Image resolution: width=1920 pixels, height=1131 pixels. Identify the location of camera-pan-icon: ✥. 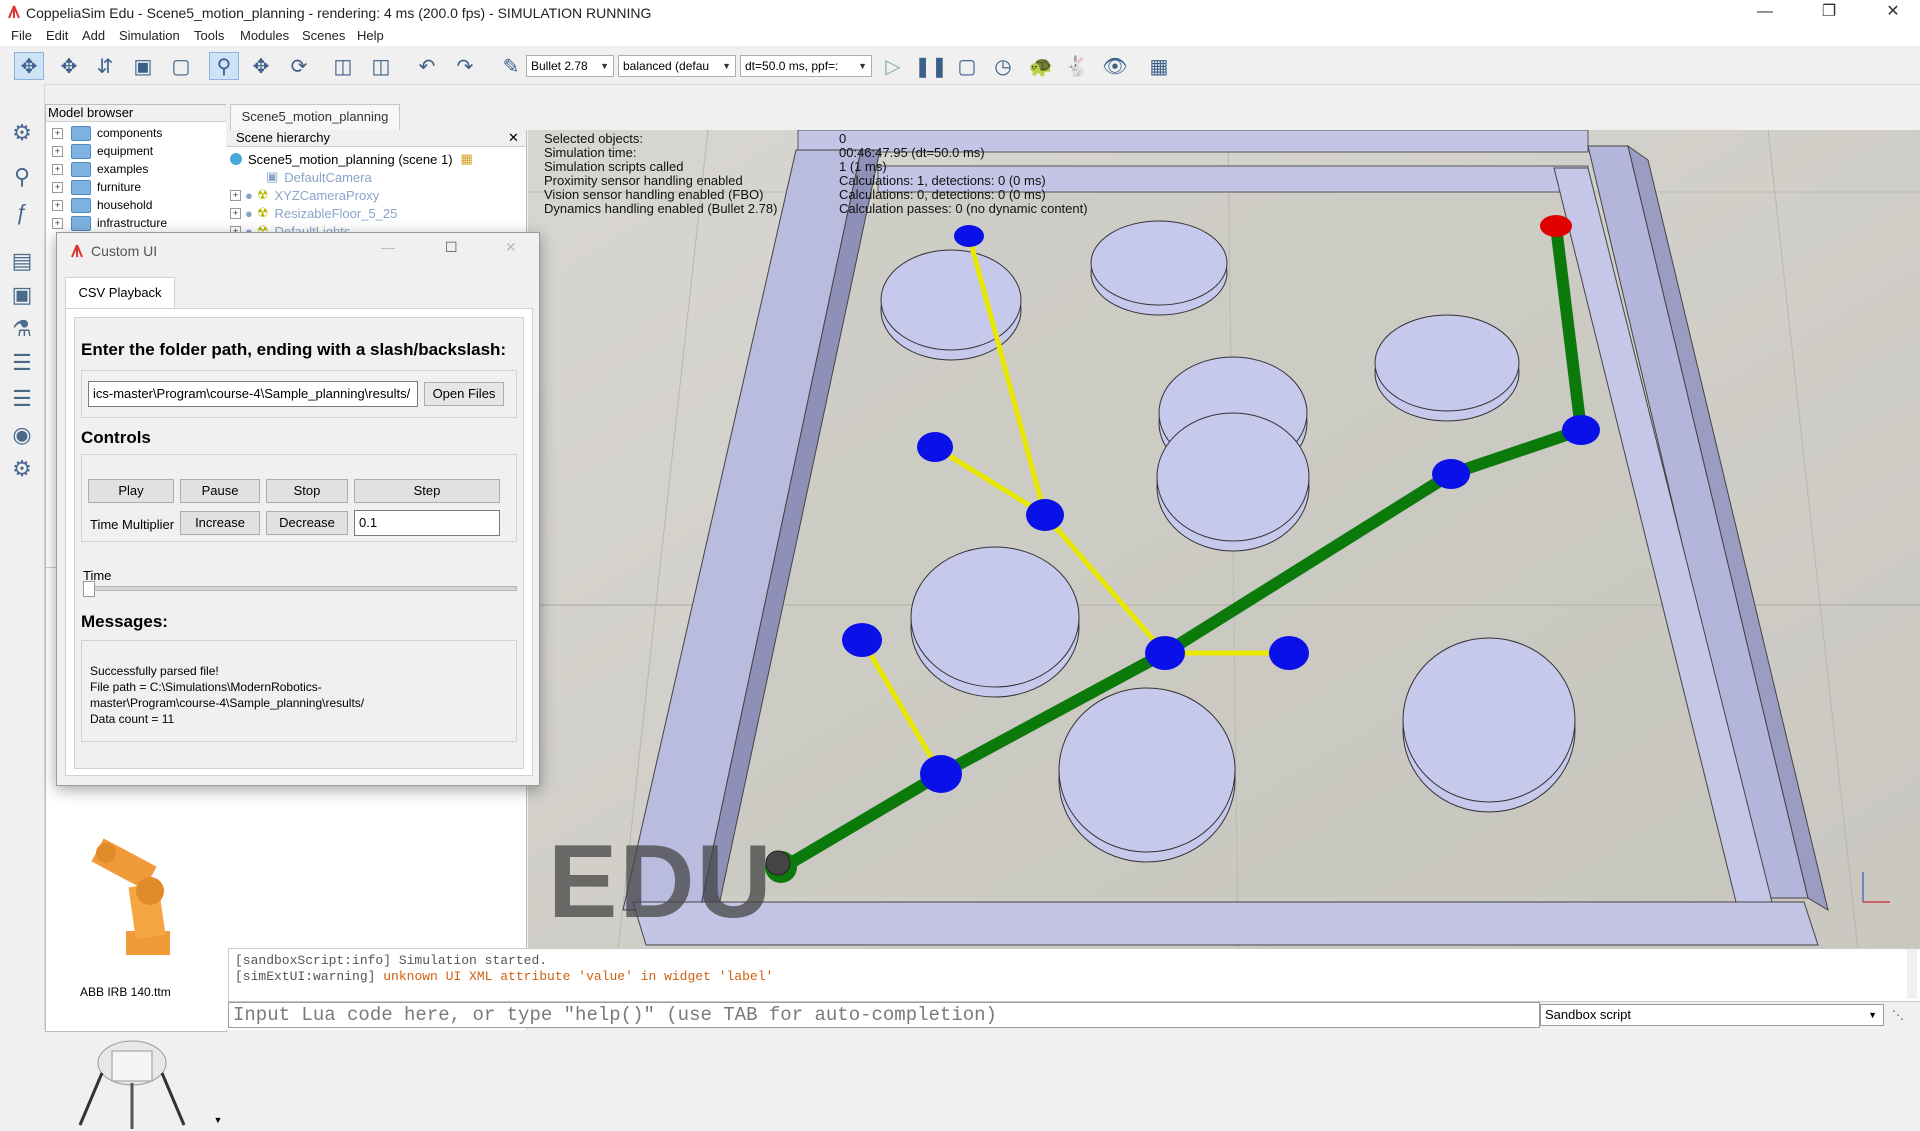
(29, 66).